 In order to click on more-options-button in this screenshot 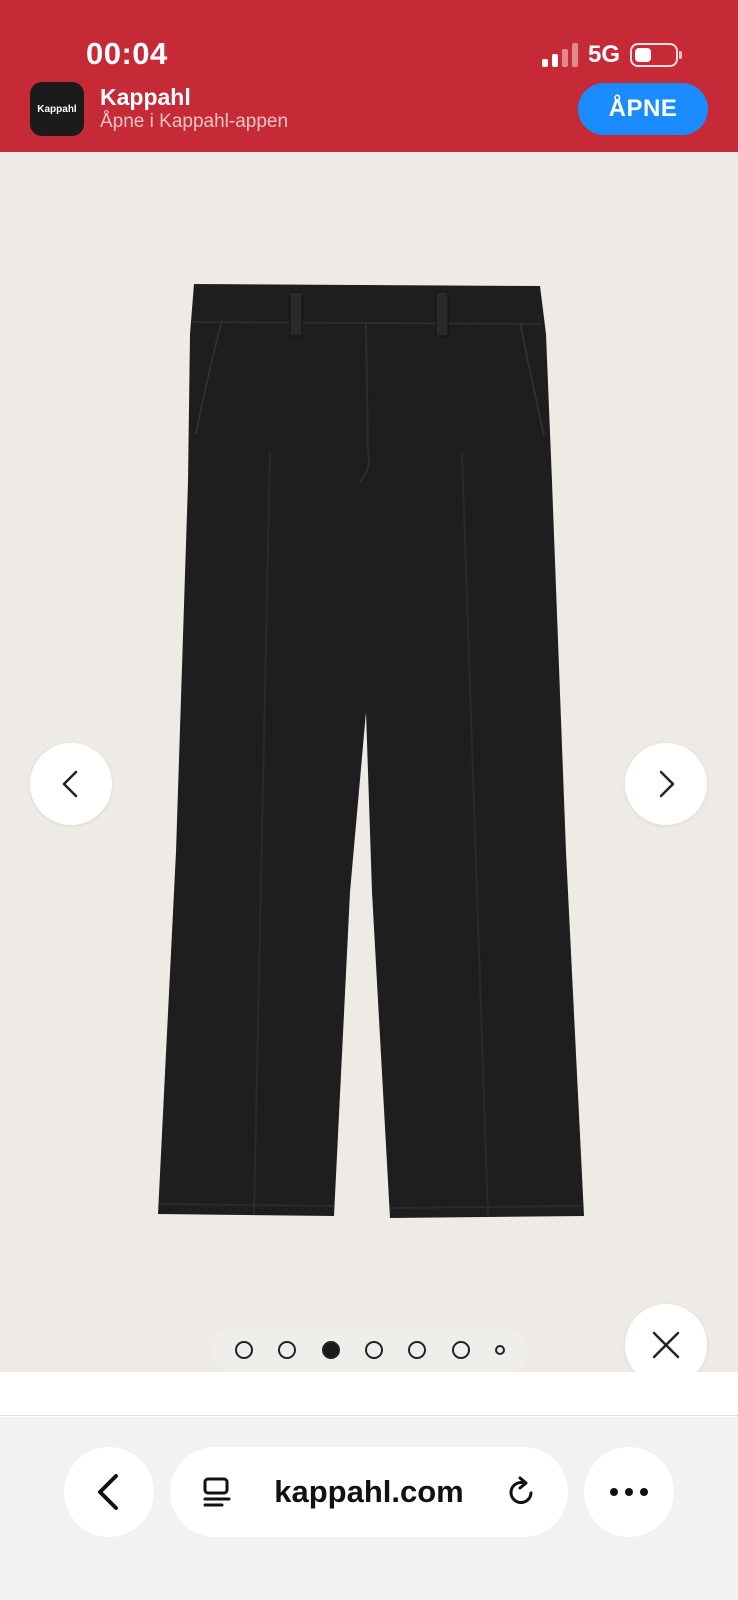, I will do `click(629, 1492)`.